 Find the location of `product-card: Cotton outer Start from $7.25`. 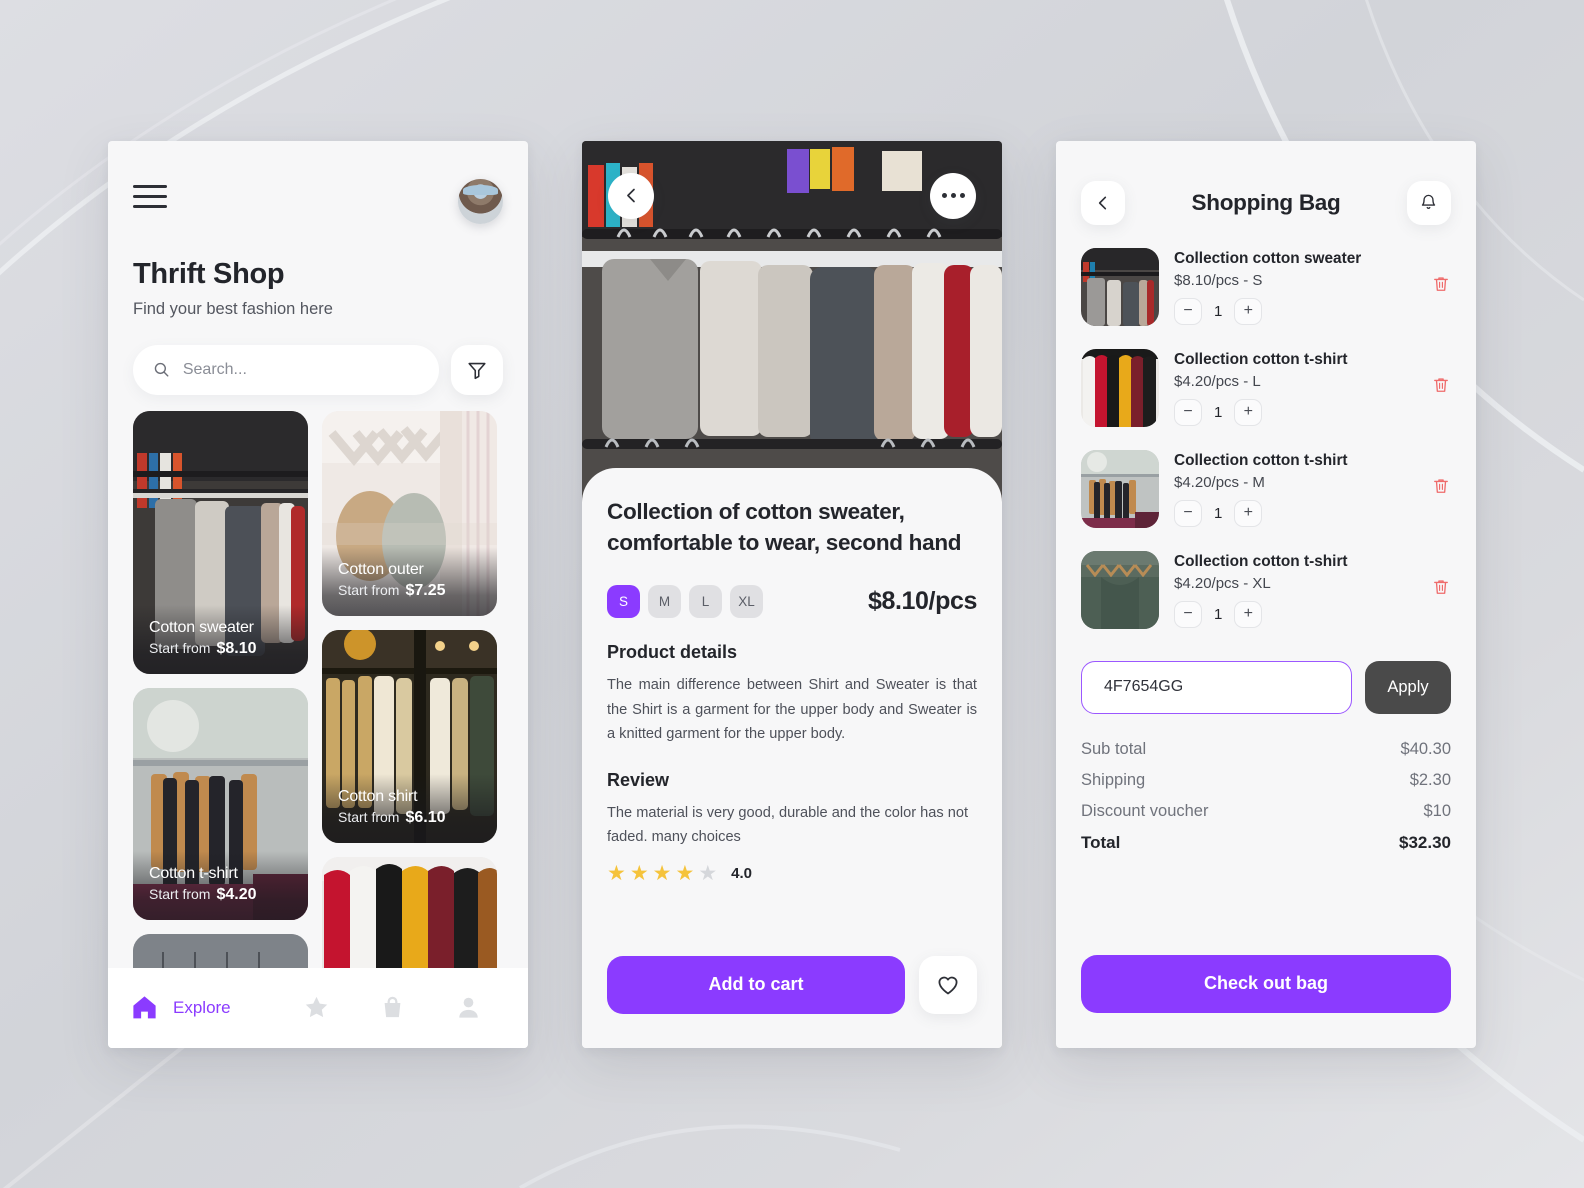

product-card: Cotton outer Start from $7.25 is located at coordinates (409, 513).